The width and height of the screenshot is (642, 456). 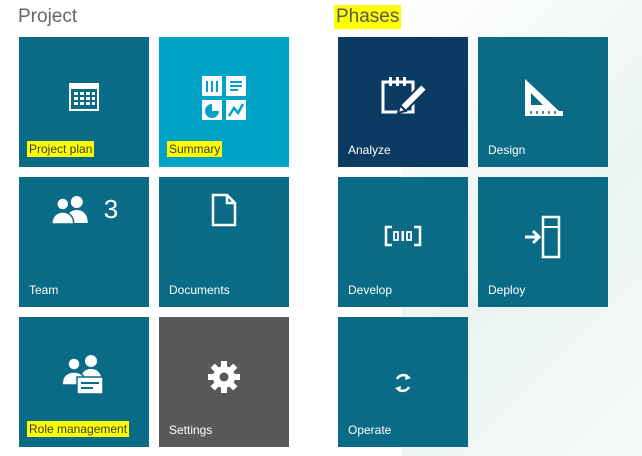 I want to click on tile-develop: Develop, so click(x=403, y=242).